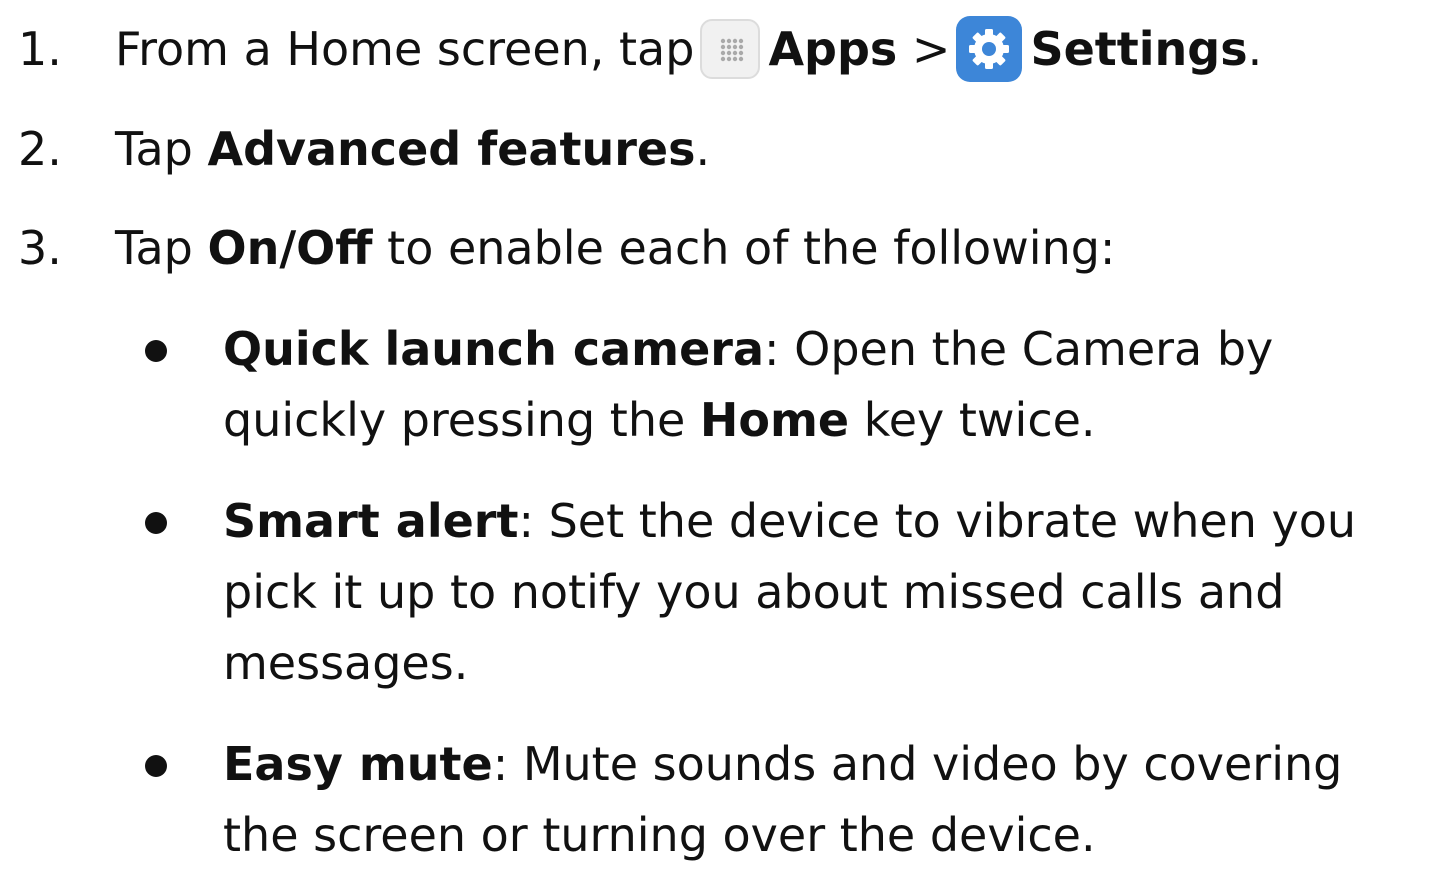 The width and height of the screenshot is (1434, 871). I want to click on step-text-prefix: From a Home screen, tap, so click(405, 49).